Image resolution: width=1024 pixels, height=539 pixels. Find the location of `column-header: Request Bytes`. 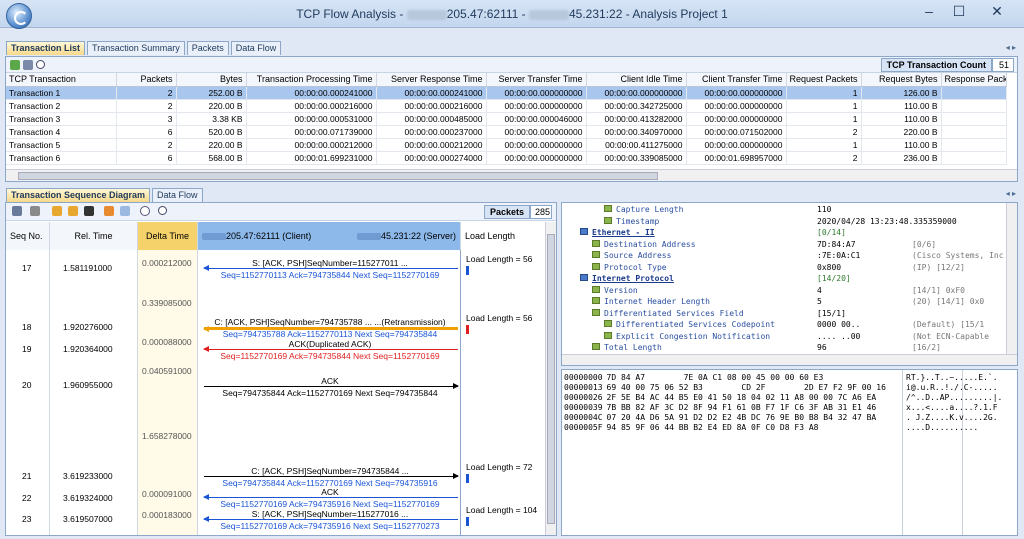

column-header: Request Bytes is located at coordinates (901, 80).